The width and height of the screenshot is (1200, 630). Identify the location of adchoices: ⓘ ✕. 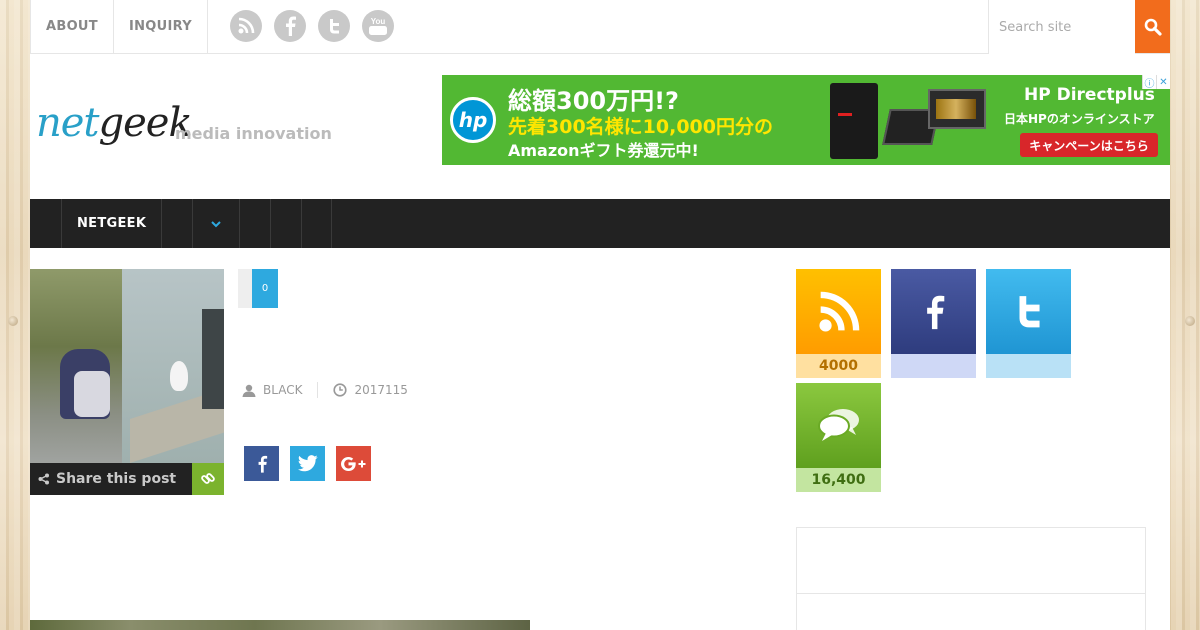
(1156, 82).